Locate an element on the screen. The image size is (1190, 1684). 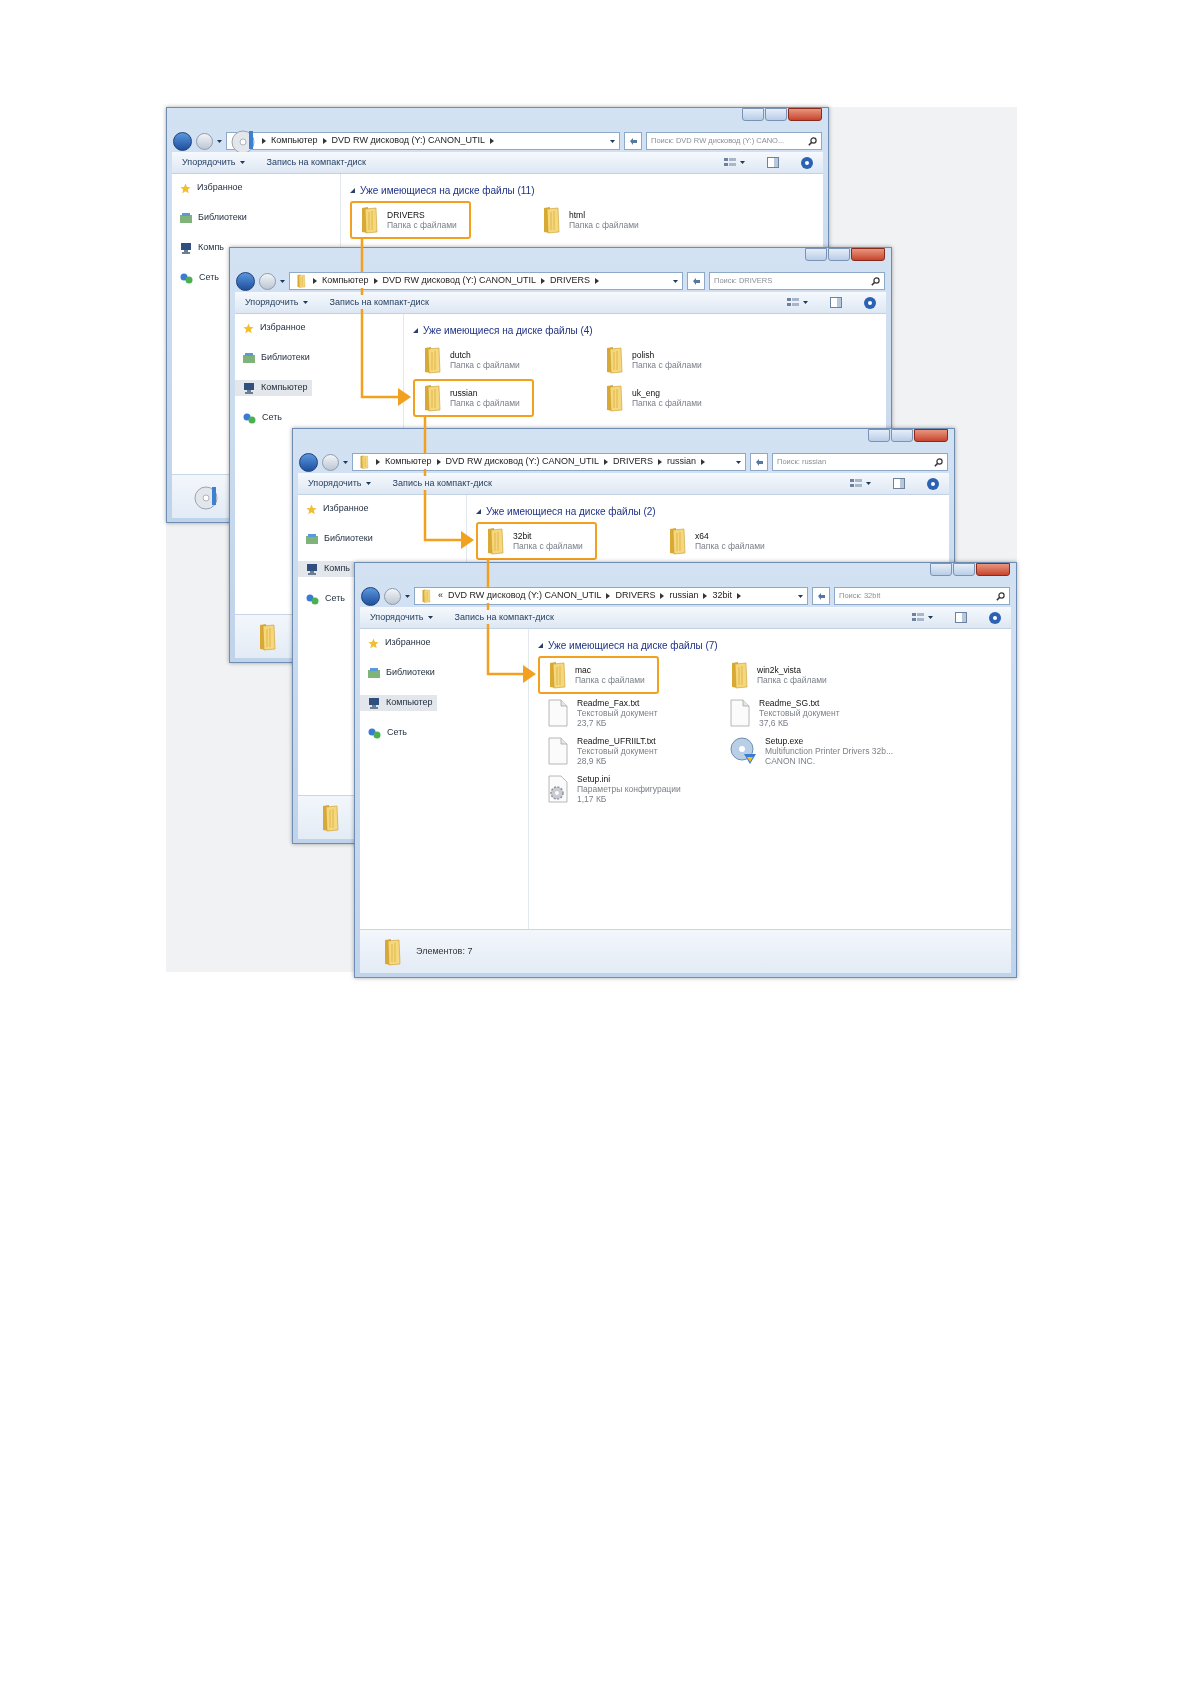
computer-icon is located at coordinates (374, 703).